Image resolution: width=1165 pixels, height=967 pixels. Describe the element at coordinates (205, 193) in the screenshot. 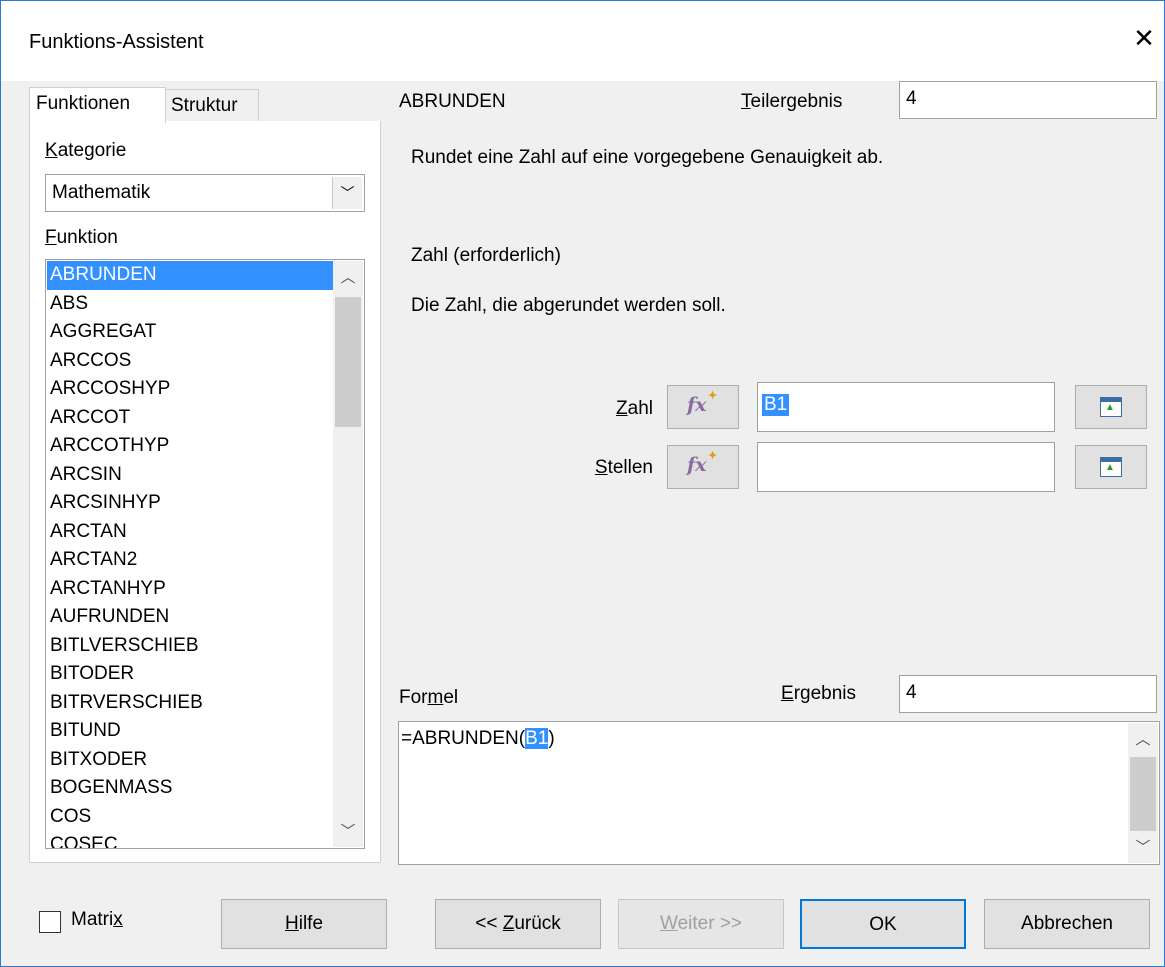

I see `category-select: Mathematik ﹀` at that location.